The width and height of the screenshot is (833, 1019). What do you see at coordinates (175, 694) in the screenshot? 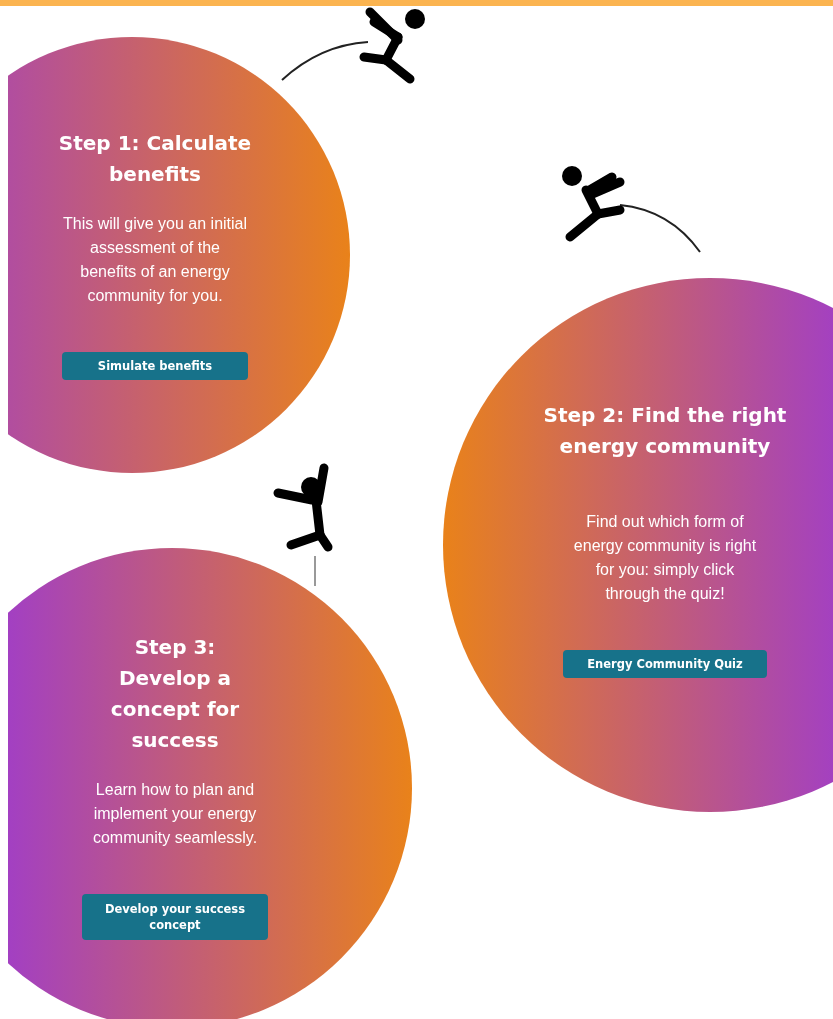
I see `step-title: Step 3: Develop a concept for success` at bounding box center [175, 694].